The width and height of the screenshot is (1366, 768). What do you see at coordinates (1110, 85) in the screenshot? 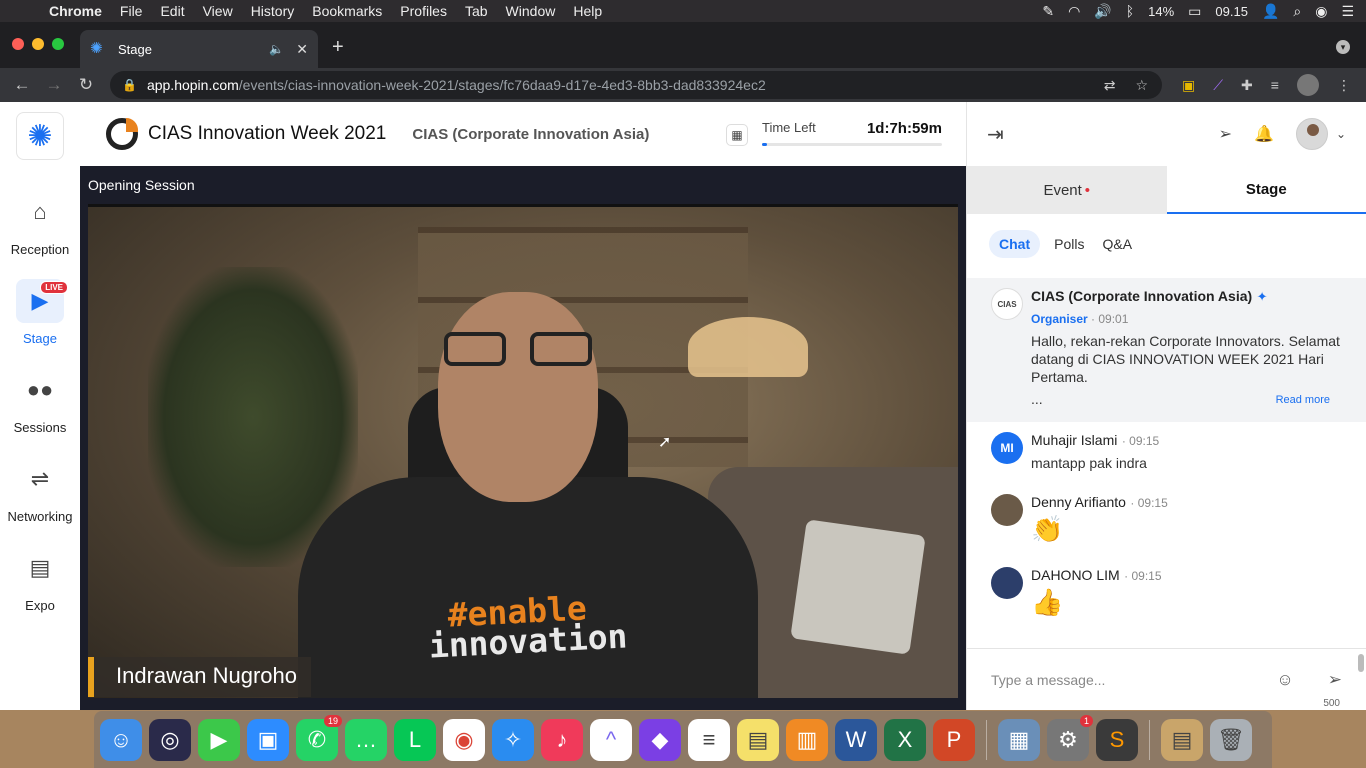
I see `translate-icon: ⇄` at bounding box center [1110, 85].